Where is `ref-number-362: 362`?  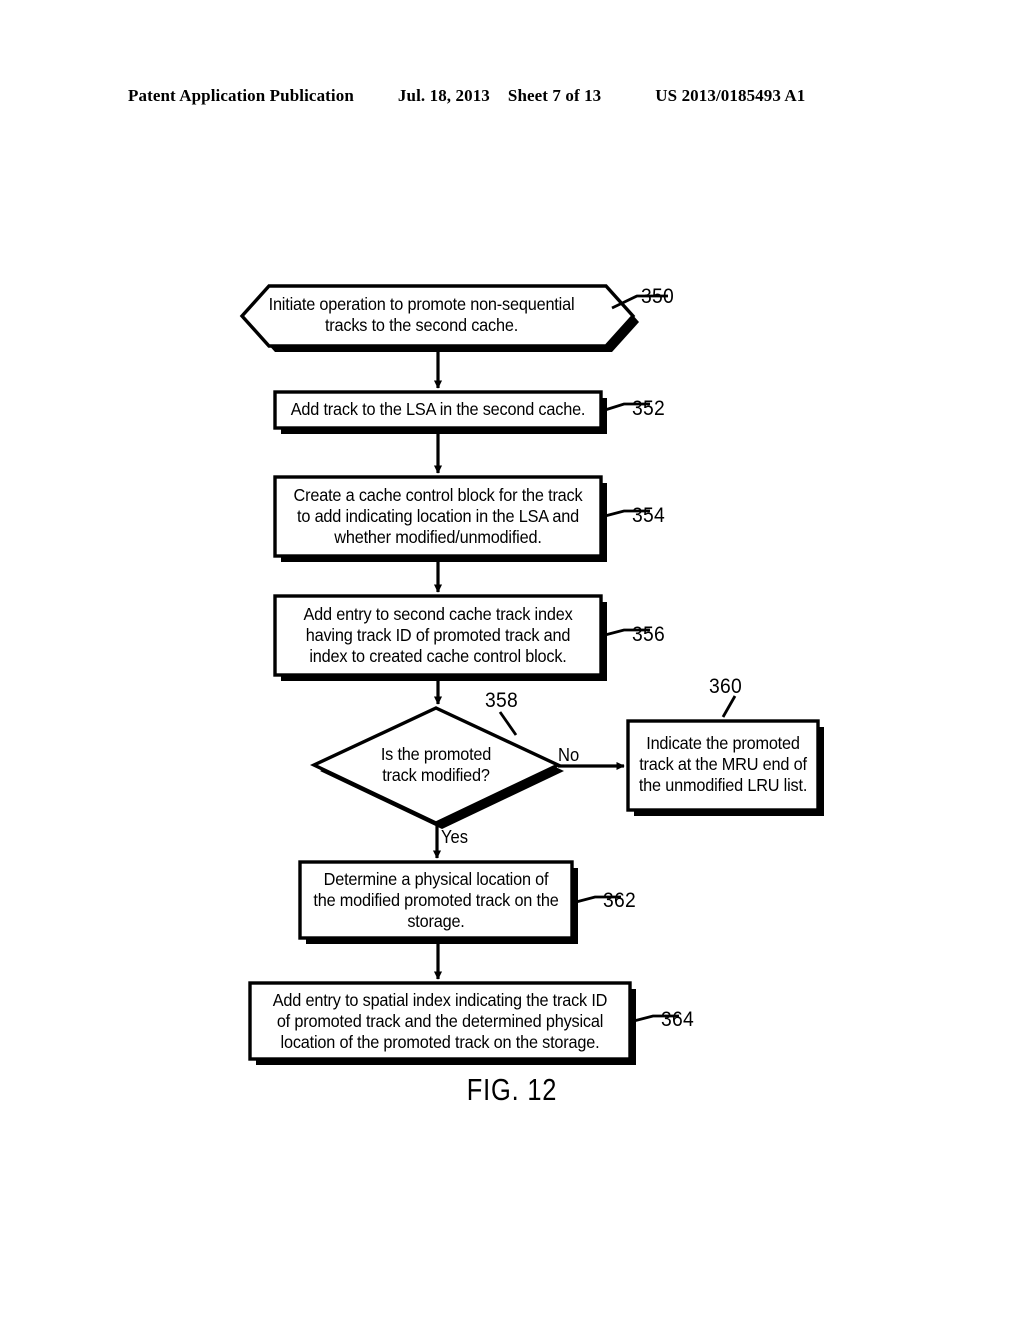
ref-number-362: 362 is located at coordinates (620, 900).